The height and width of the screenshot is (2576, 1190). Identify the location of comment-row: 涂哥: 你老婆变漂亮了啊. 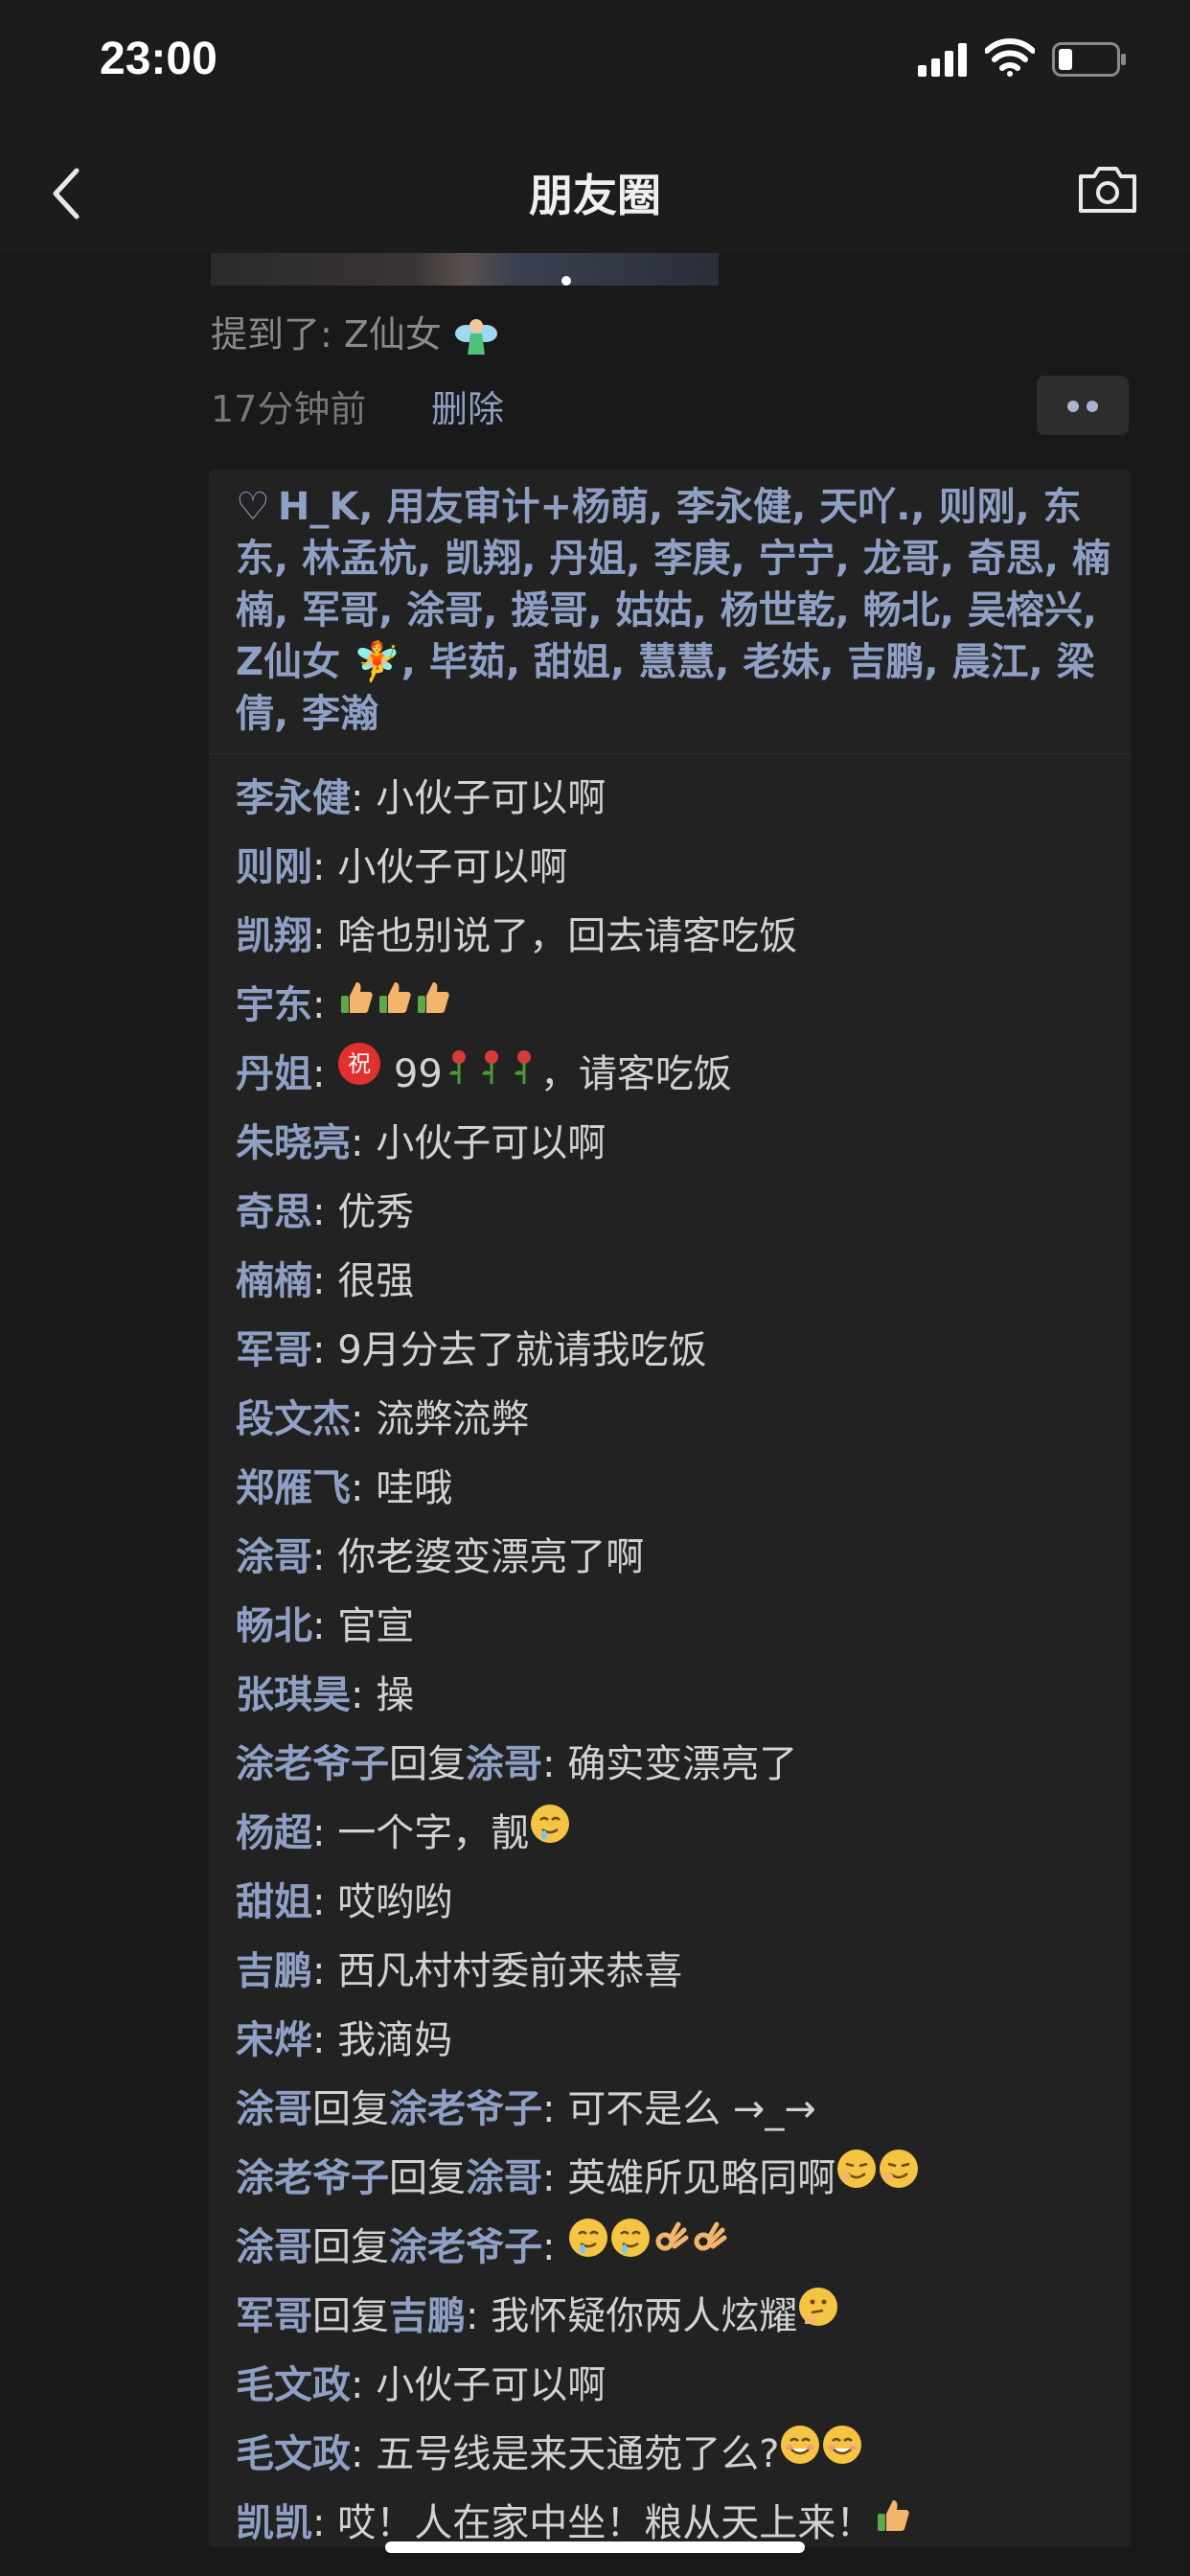
(670, 1557).